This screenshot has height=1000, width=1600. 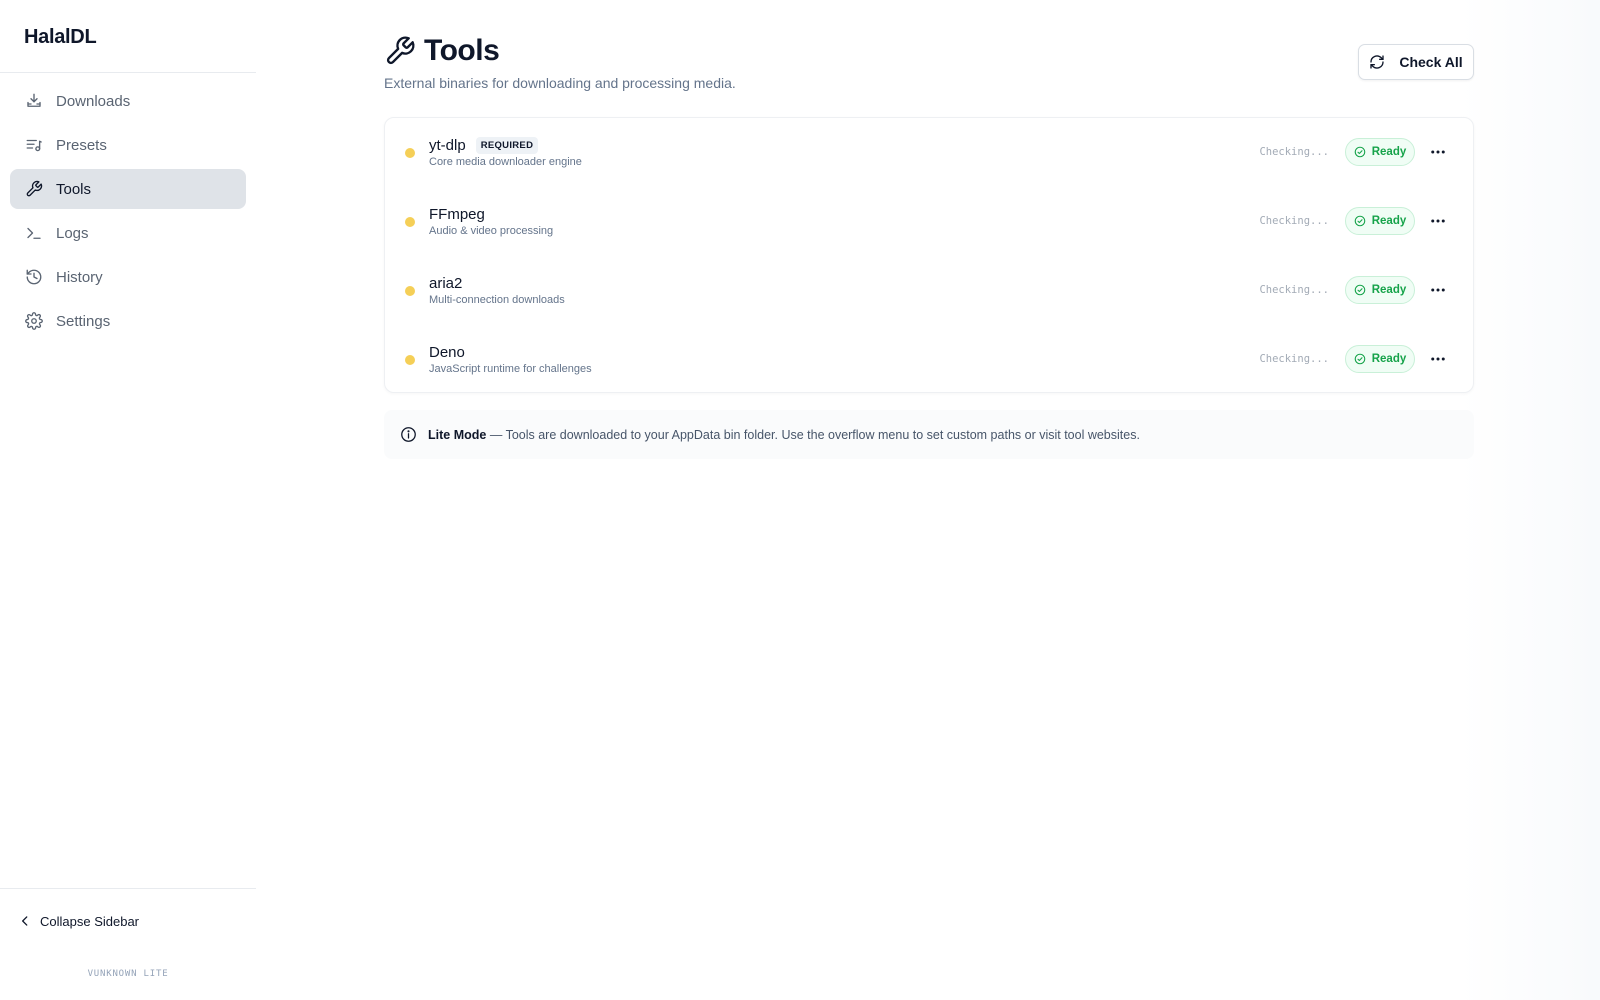 I want to click on sidebar-item-downloads: Downloads, so click(x=128, y=101).